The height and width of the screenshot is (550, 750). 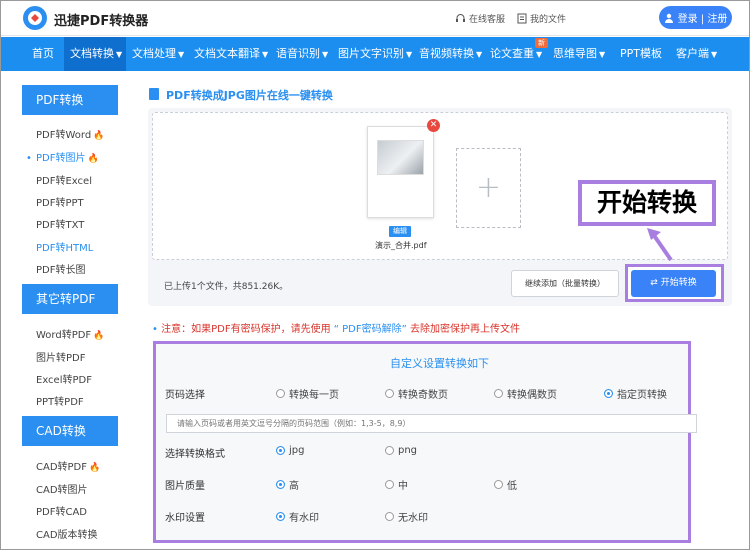 I want to click on page-range-input, so click(x=431, y=423).